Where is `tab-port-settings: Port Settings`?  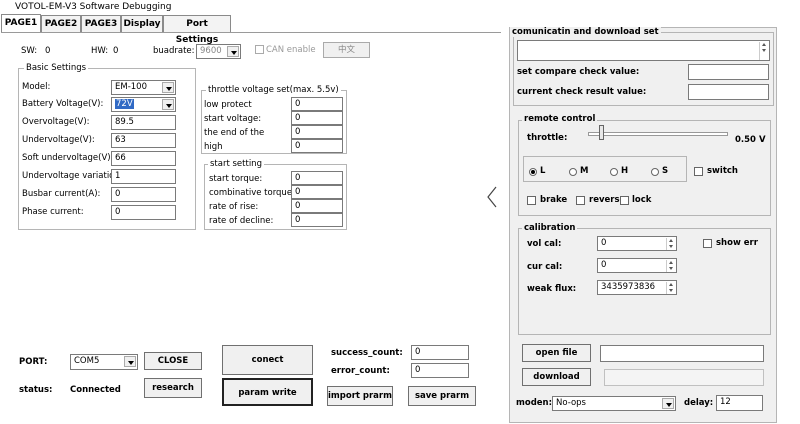
tab-port-settings: Port Settings is located at coordinates (197, 30).